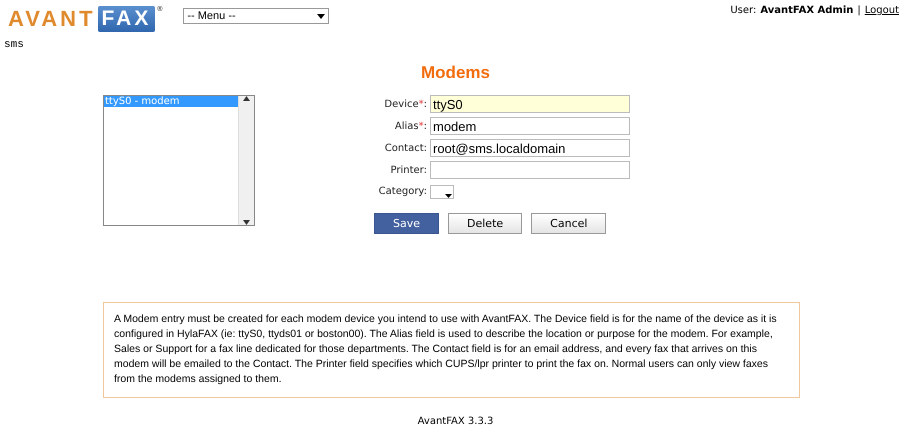 Image resolution: width=911 pixels, height=434 pixels. What do you see at coordinates (256, 16) in the screenshot?
I see `menu-dropdown: -- Menu --` at bounding box center [256, 16].